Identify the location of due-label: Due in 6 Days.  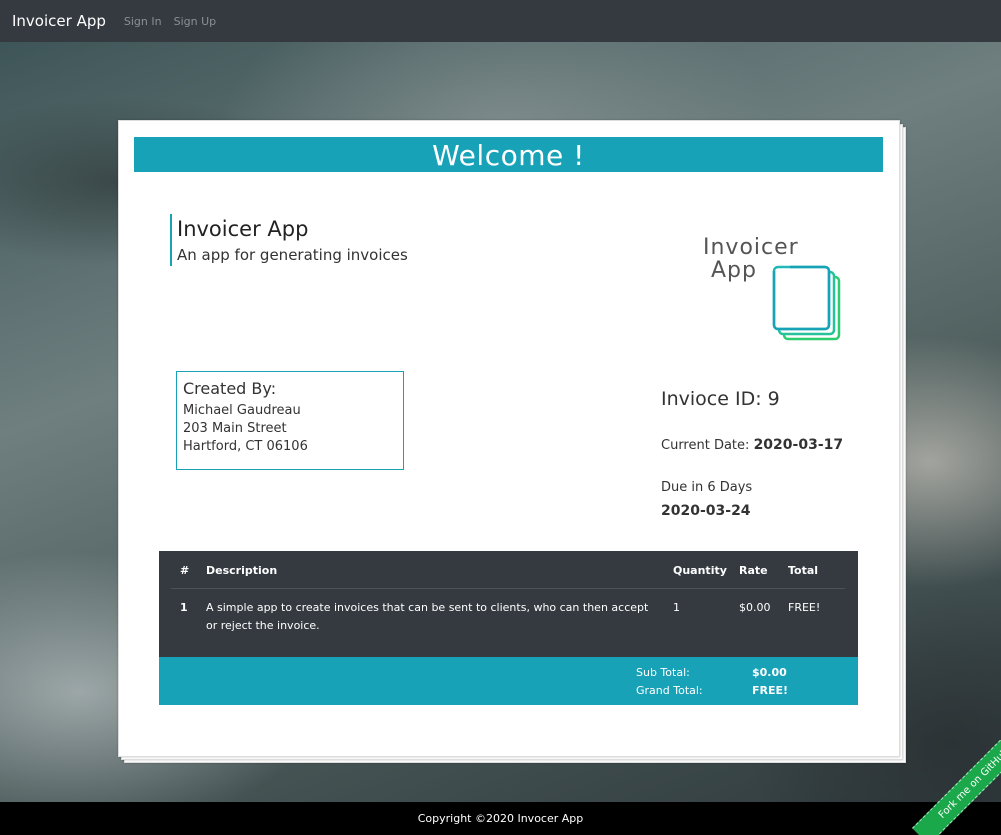
(707, 487).